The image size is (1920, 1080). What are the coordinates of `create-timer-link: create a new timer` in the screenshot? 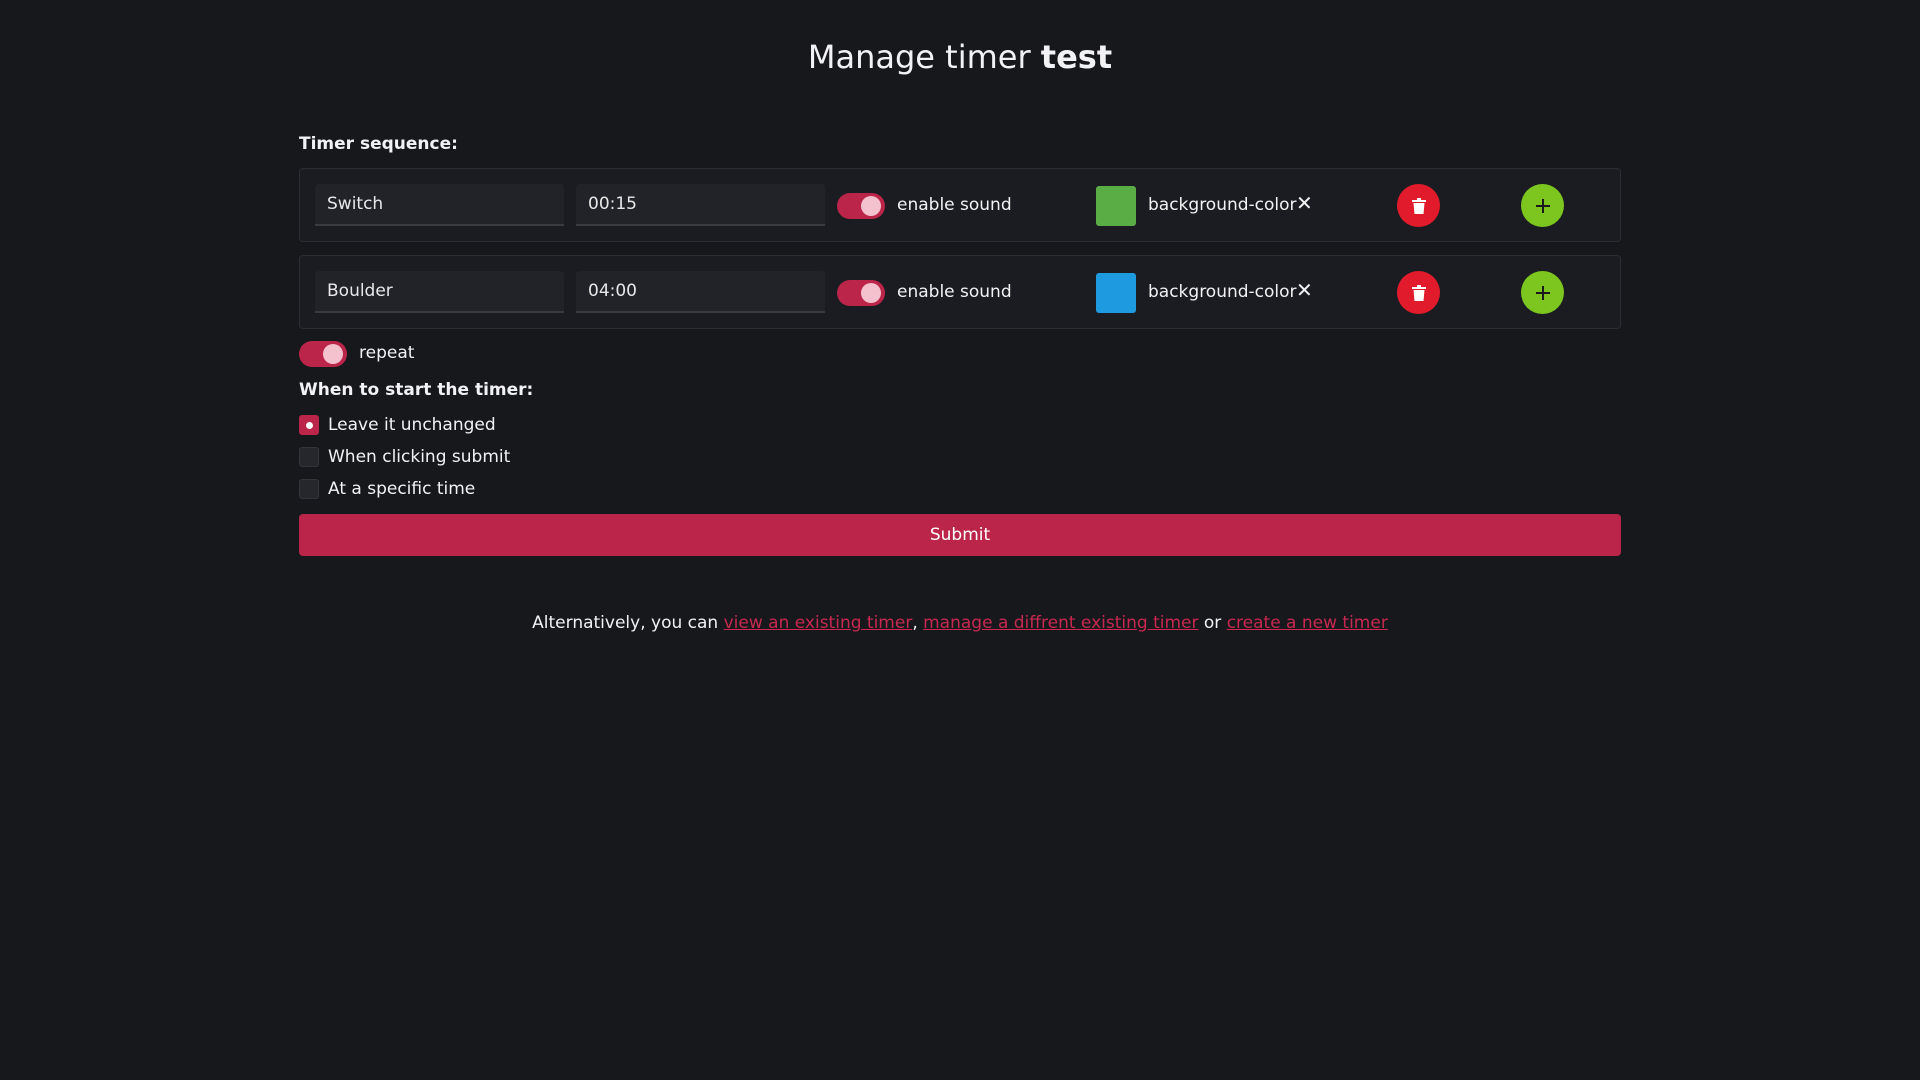 It's located at (1307, 623).